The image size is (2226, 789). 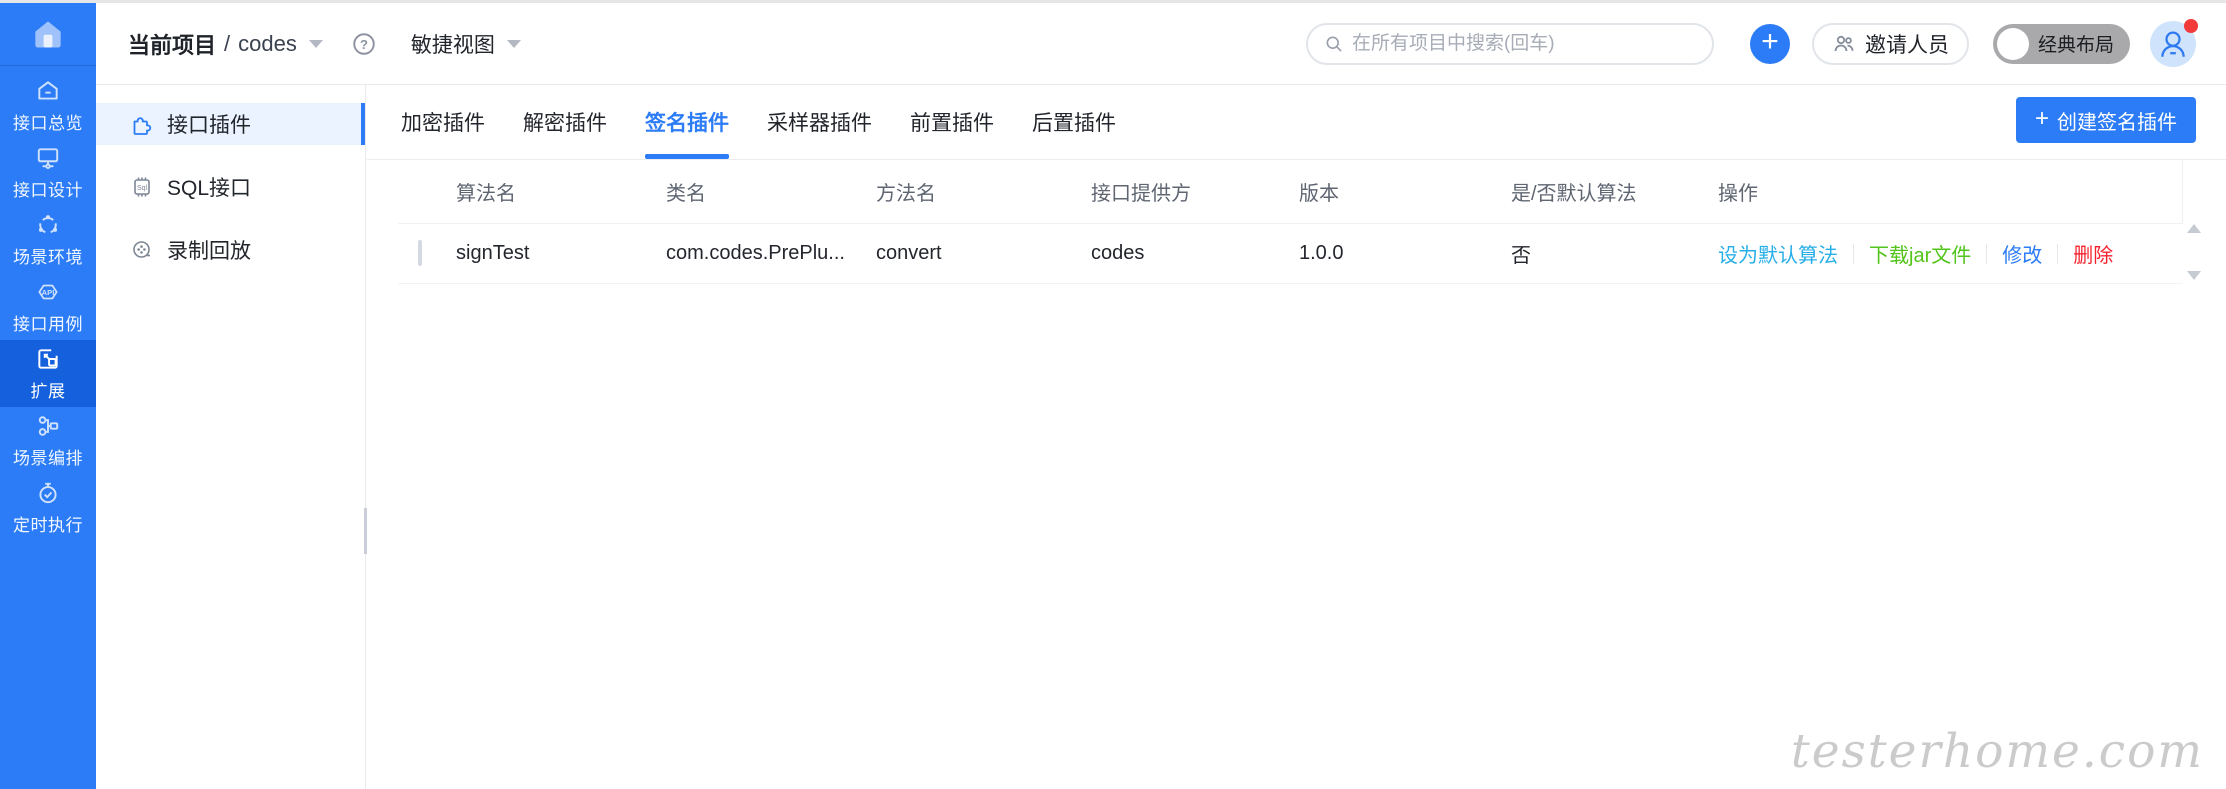 I want to click on sql-chip-icon: Sql, so click(x=142, y=187).